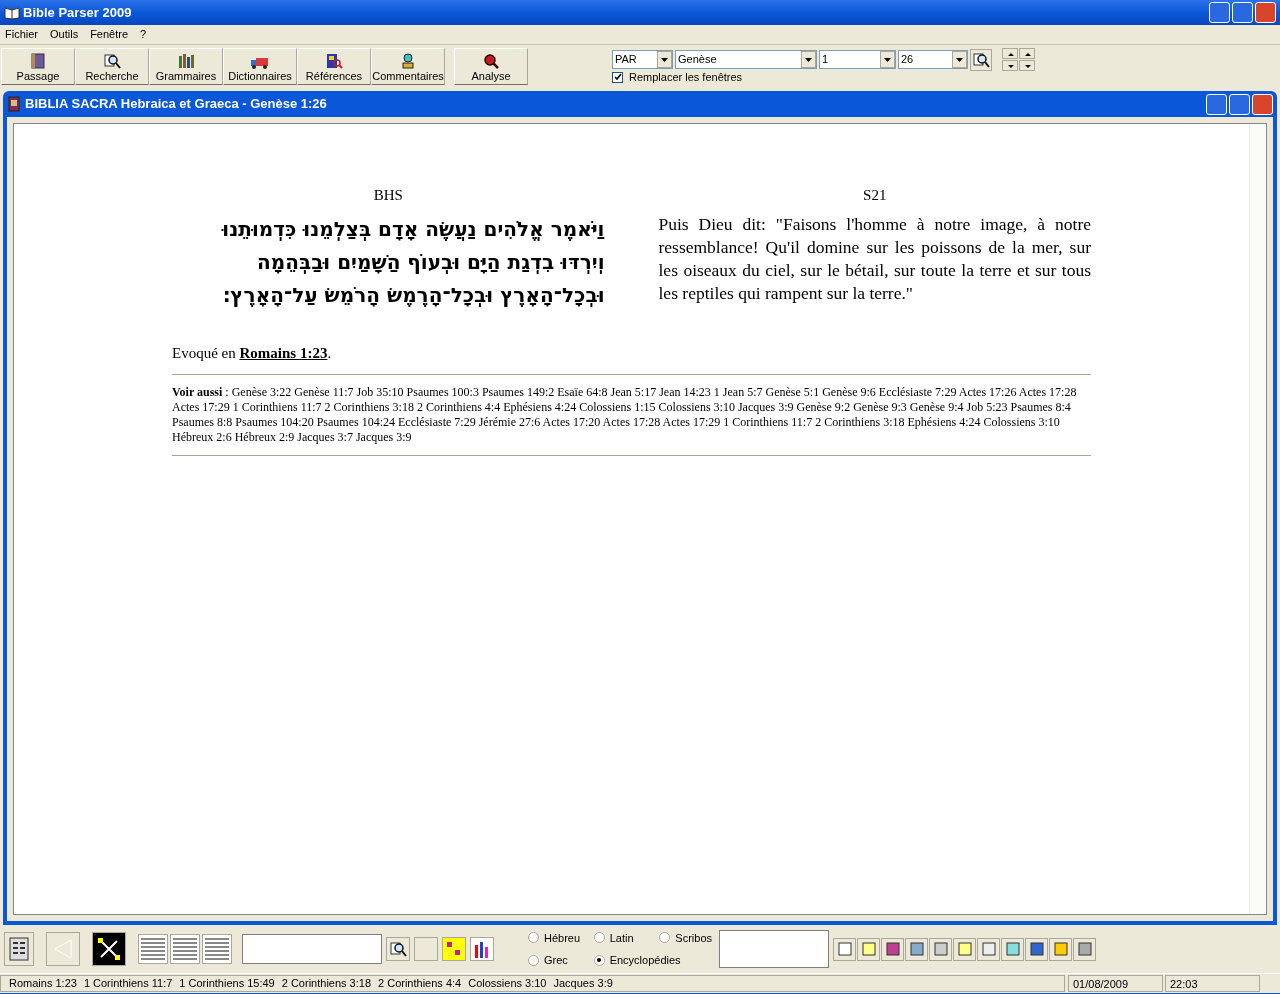 The height and width of the screenshot is (994, 1280). What do you see at coordinates (388, 195) in the screenshot?
I see `column-heading: BHS` at bounding box center [388, 195].